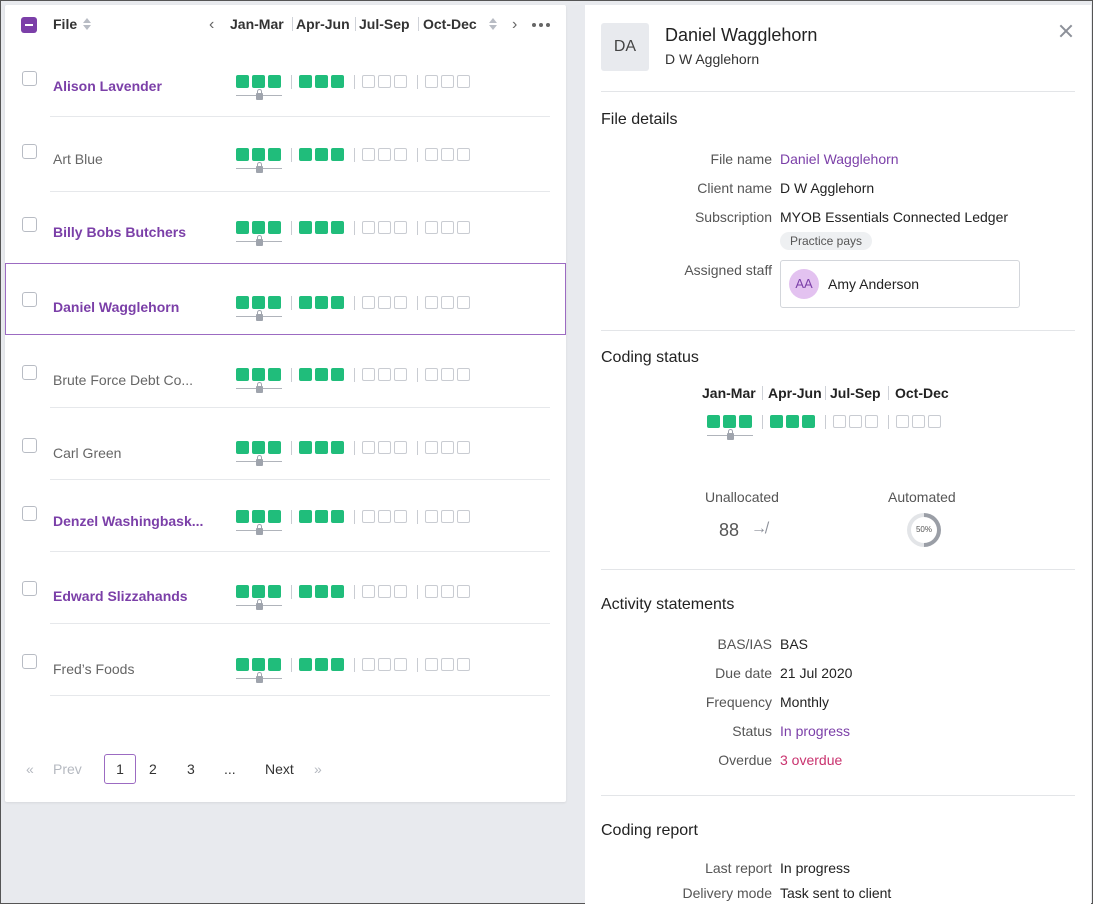 This screenshot has height=904, width=1093. Describe the element at coordinates (815, 731) in the screenshot. I see `status-link: In progress` at that location.